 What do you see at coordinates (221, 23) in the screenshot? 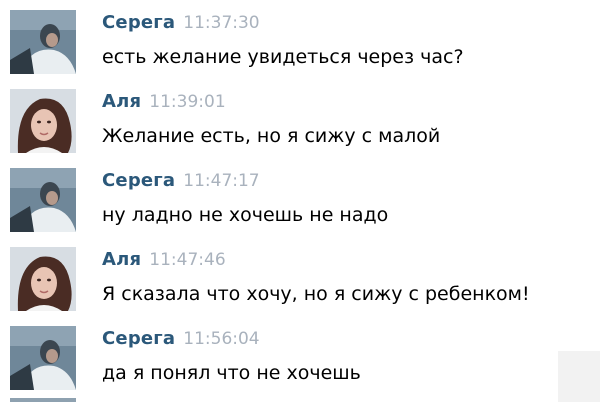
I see `timestamp: 11:37:30` at bounding box center [221, 23].